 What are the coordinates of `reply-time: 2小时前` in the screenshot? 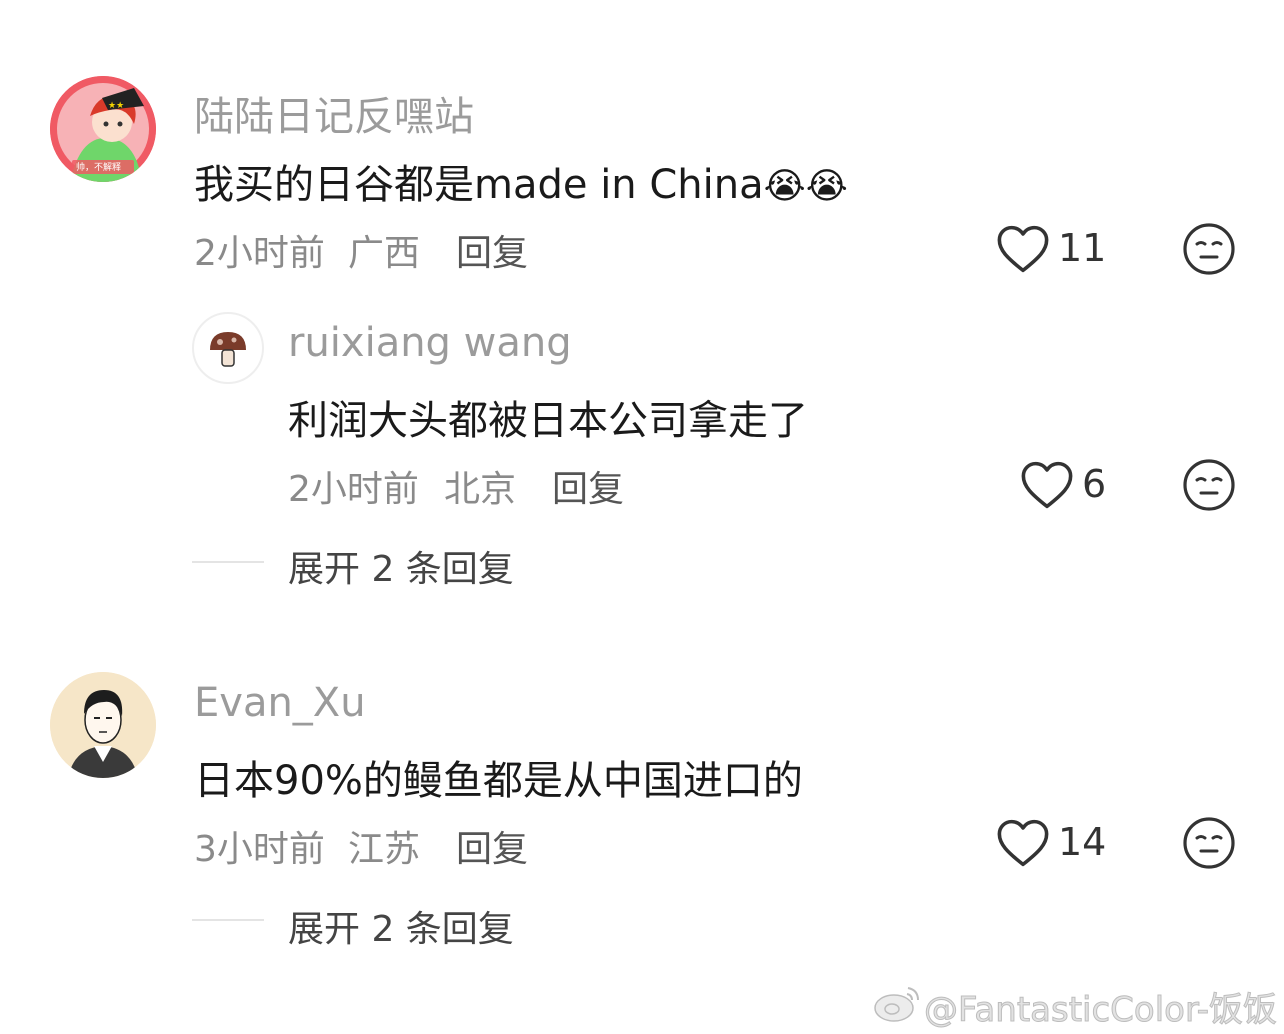 It's located at (353, 489).